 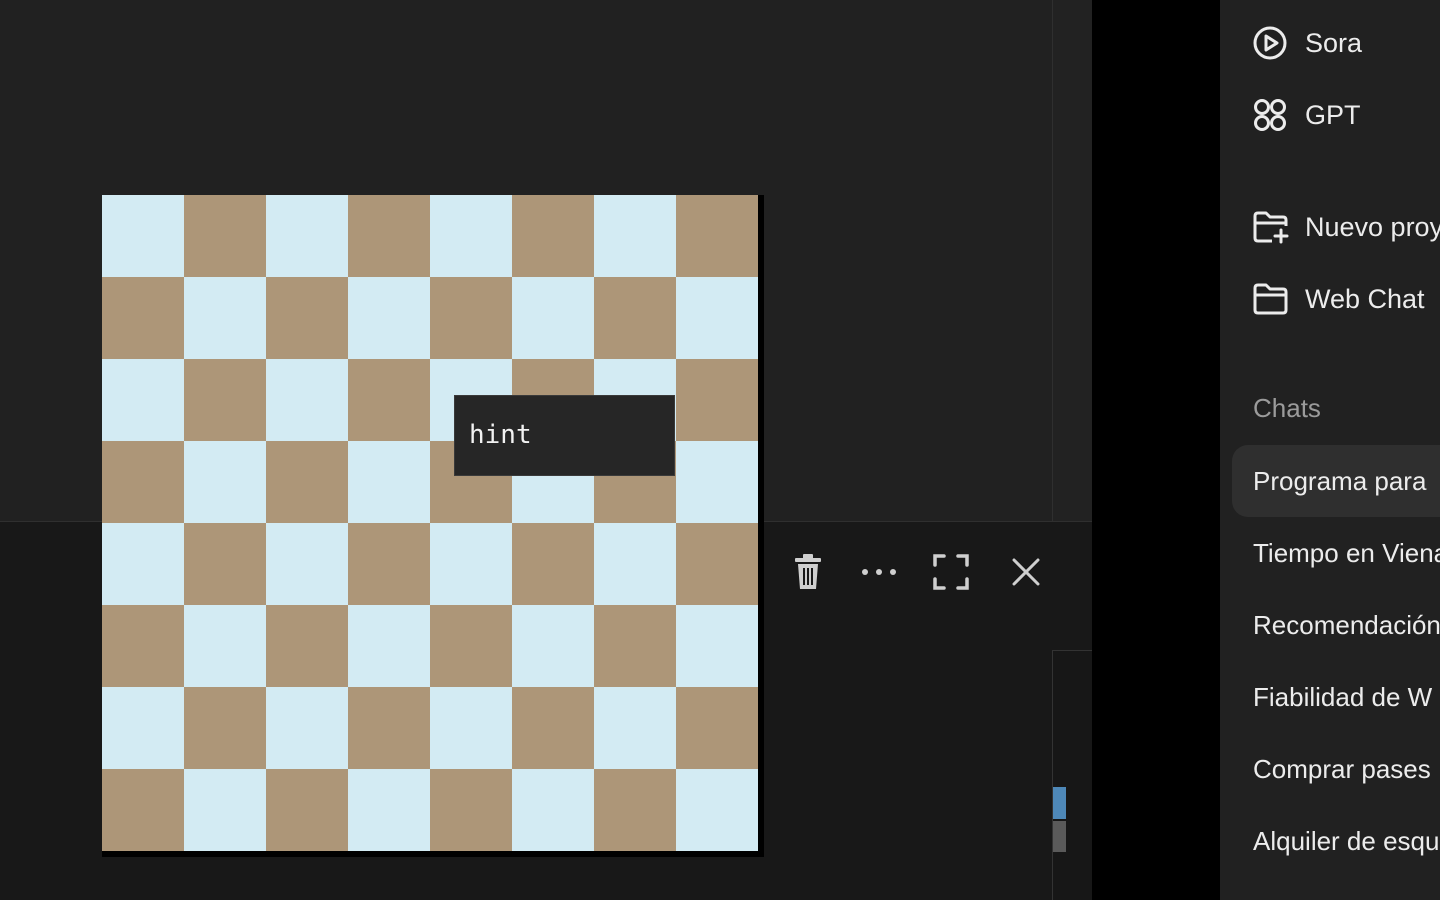 I want to click on chat-item-label: Comprar pases, so click(x=1342, y=768).